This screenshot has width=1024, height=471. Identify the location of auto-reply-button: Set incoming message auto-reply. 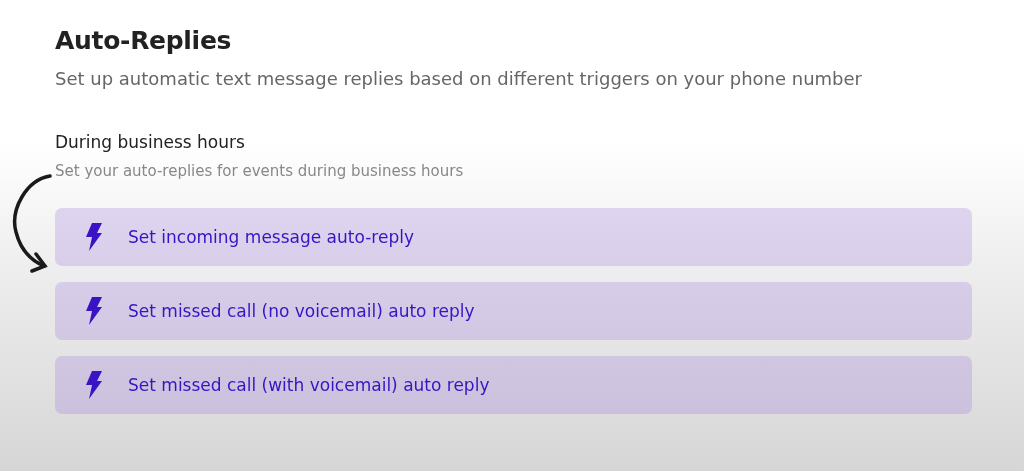
(513, 237).